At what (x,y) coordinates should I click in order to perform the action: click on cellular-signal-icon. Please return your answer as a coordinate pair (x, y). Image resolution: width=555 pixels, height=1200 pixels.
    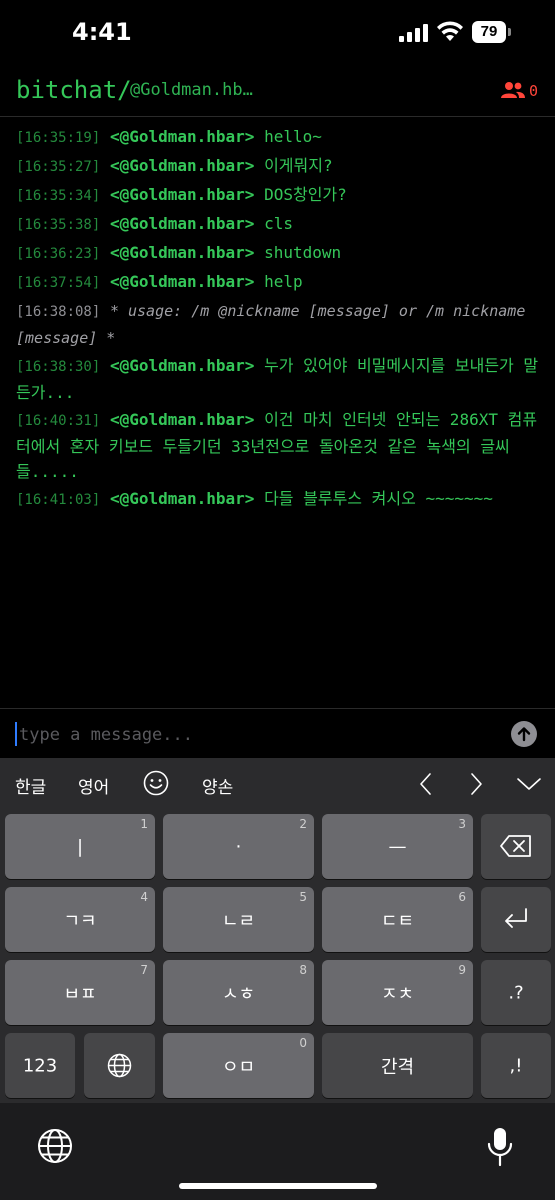
    Looking at the image, I should click on (414, 33).